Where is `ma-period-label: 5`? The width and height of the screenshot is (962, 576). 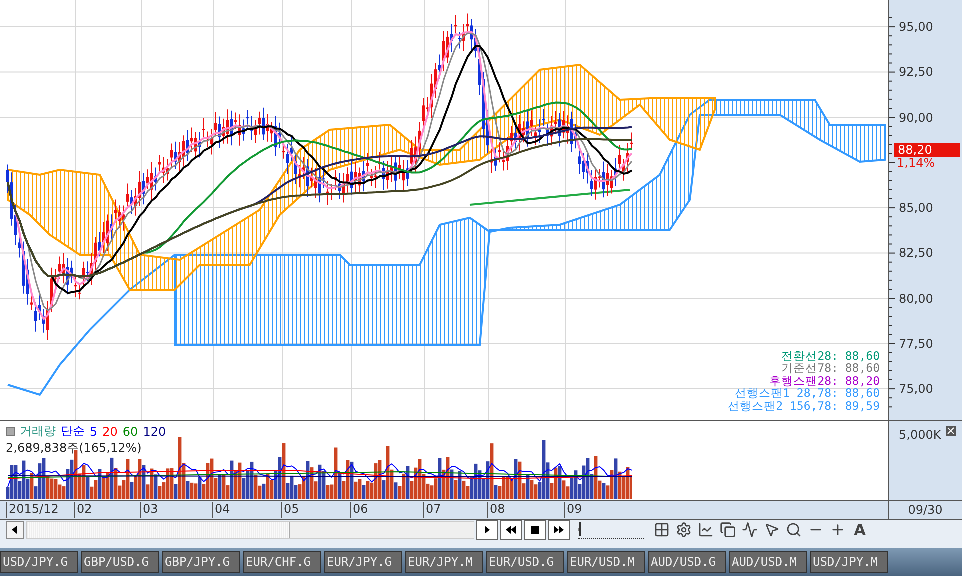 ma-period-label: 5 is located at coordinates (94, 431).